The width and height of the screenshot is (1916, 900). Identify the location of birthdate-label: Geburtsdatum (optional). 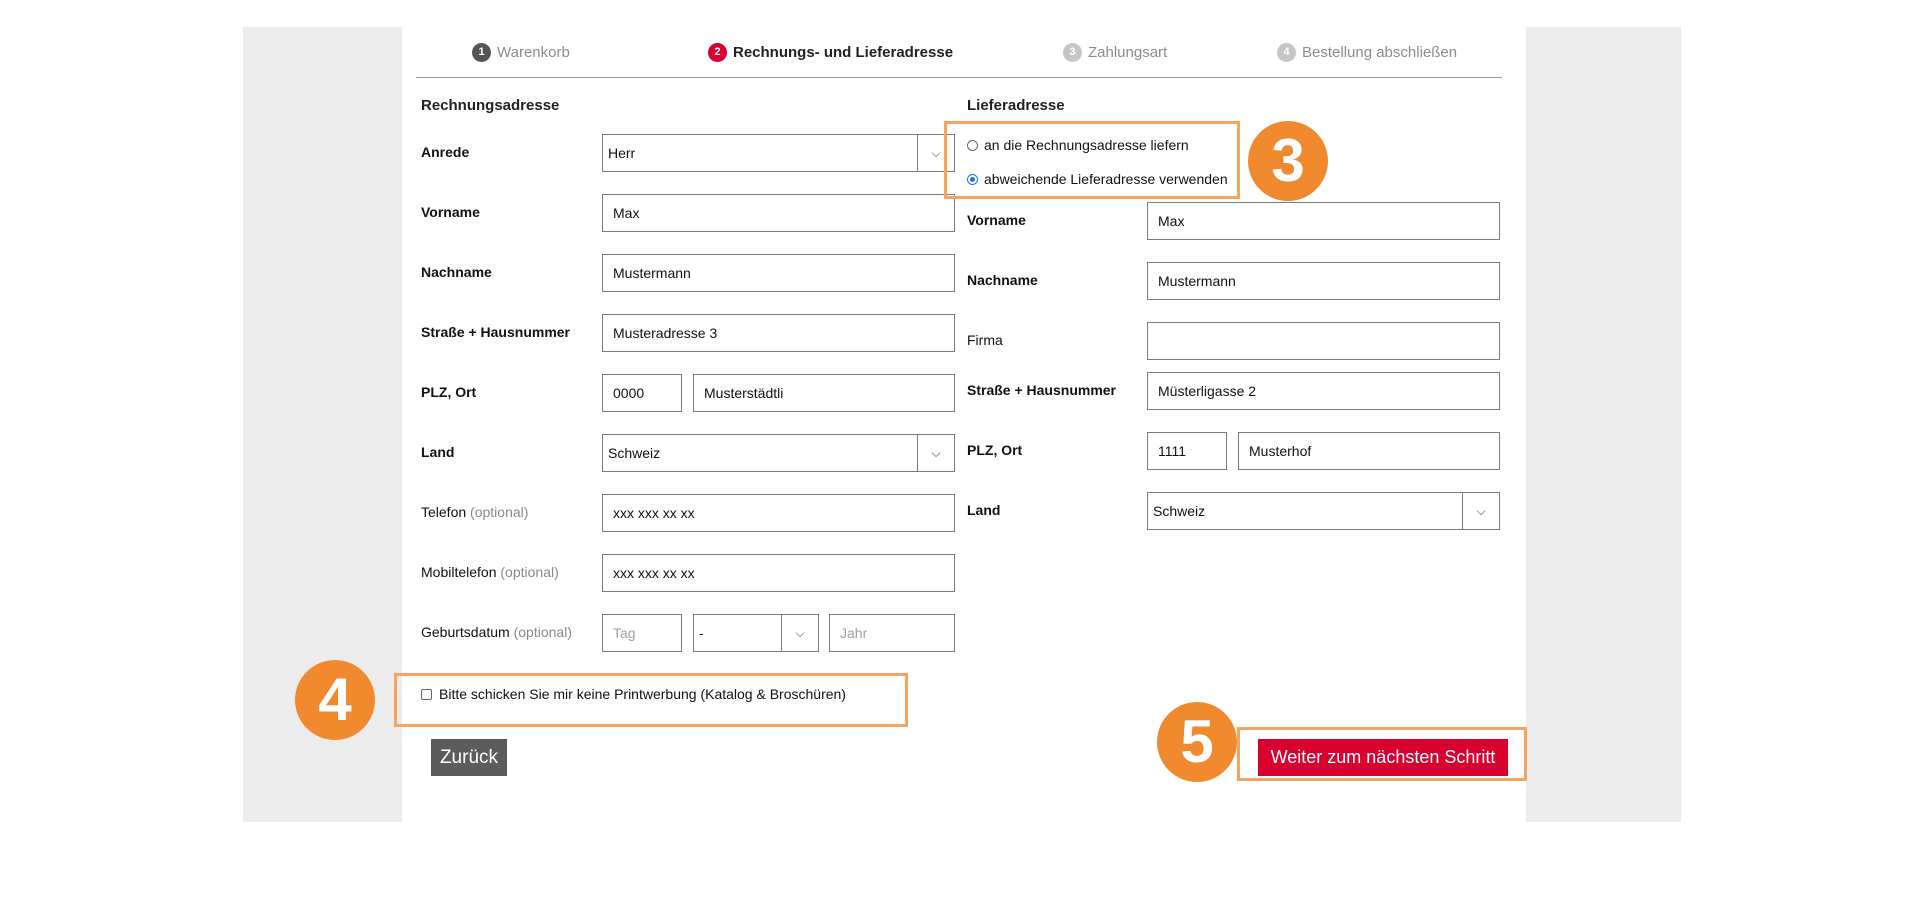
(496, 632).